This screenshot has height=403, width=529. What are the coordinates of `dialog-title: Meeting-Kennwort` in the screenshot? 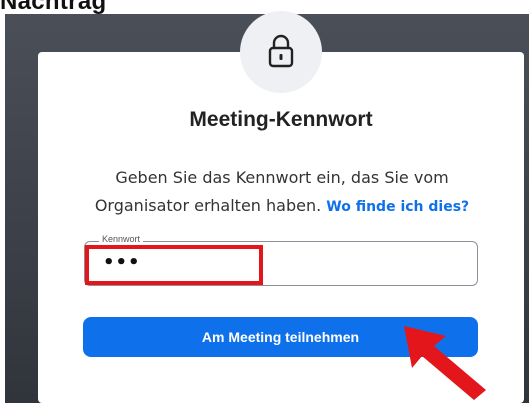 It's located at (281, 119).